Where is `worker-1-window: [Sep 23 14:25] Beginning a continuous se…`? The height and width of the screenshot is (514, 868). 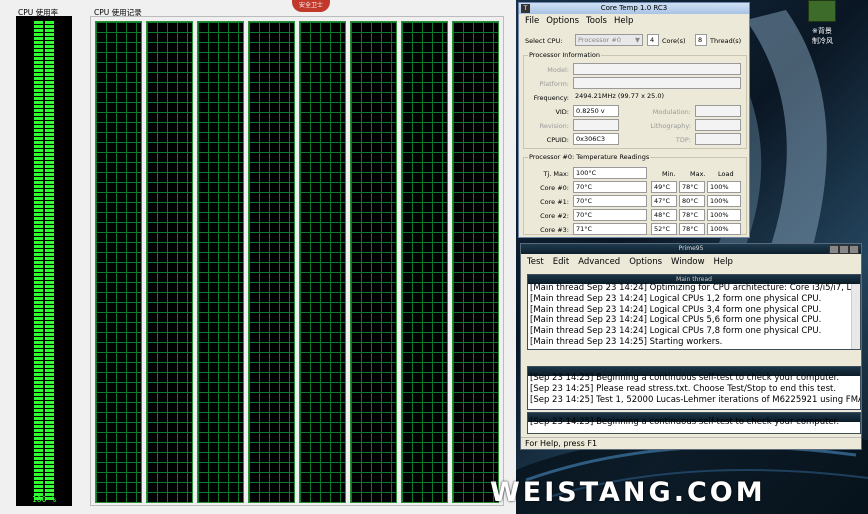 worker-1-window: [Sep 23 14:25] Beginning a continuous se… is located at coordinates (694, 388).